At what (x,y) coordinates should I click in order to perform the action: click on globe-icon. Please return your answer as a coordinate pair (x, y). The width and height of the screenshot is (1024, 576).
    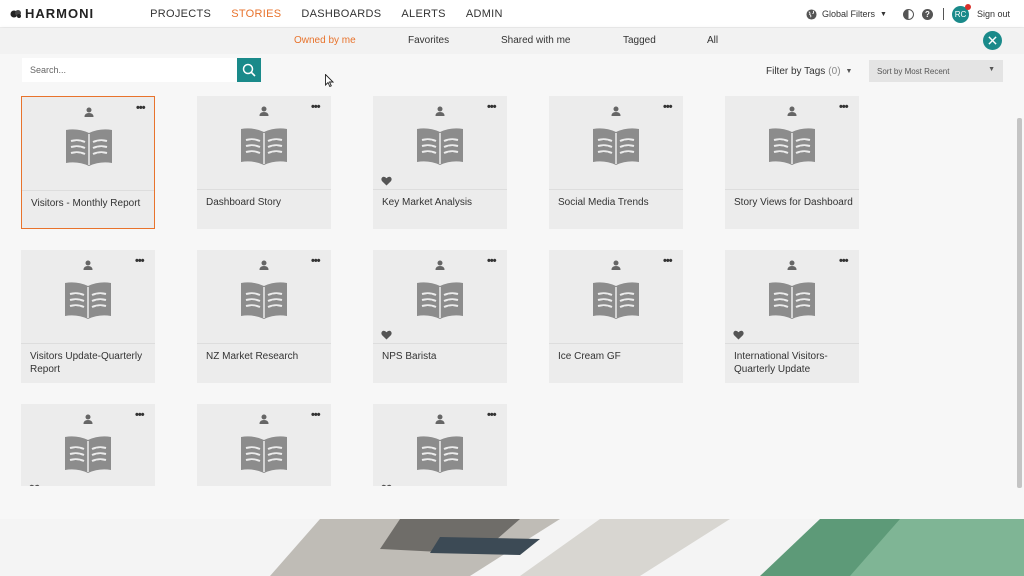
    Looking at the image, I should click on (811, 14).